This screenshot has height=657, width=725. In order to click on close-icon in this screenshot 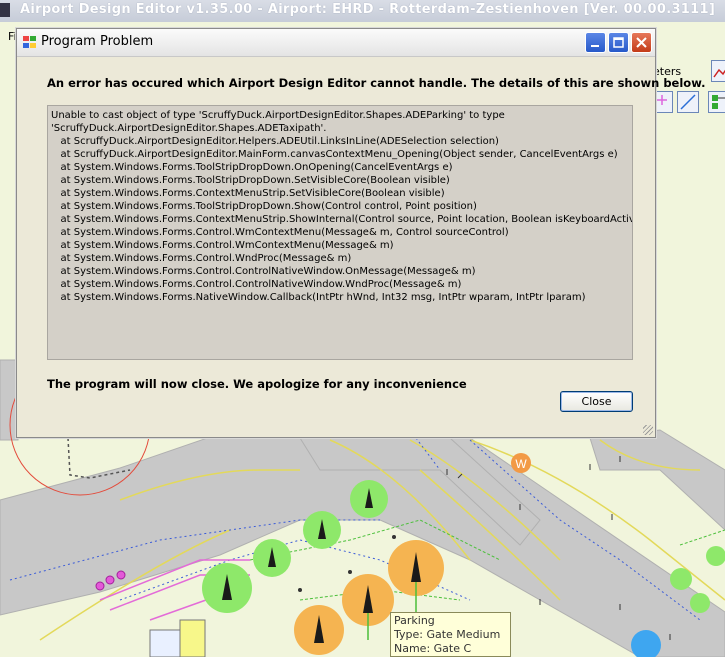, I will do `click(641, 42)`.